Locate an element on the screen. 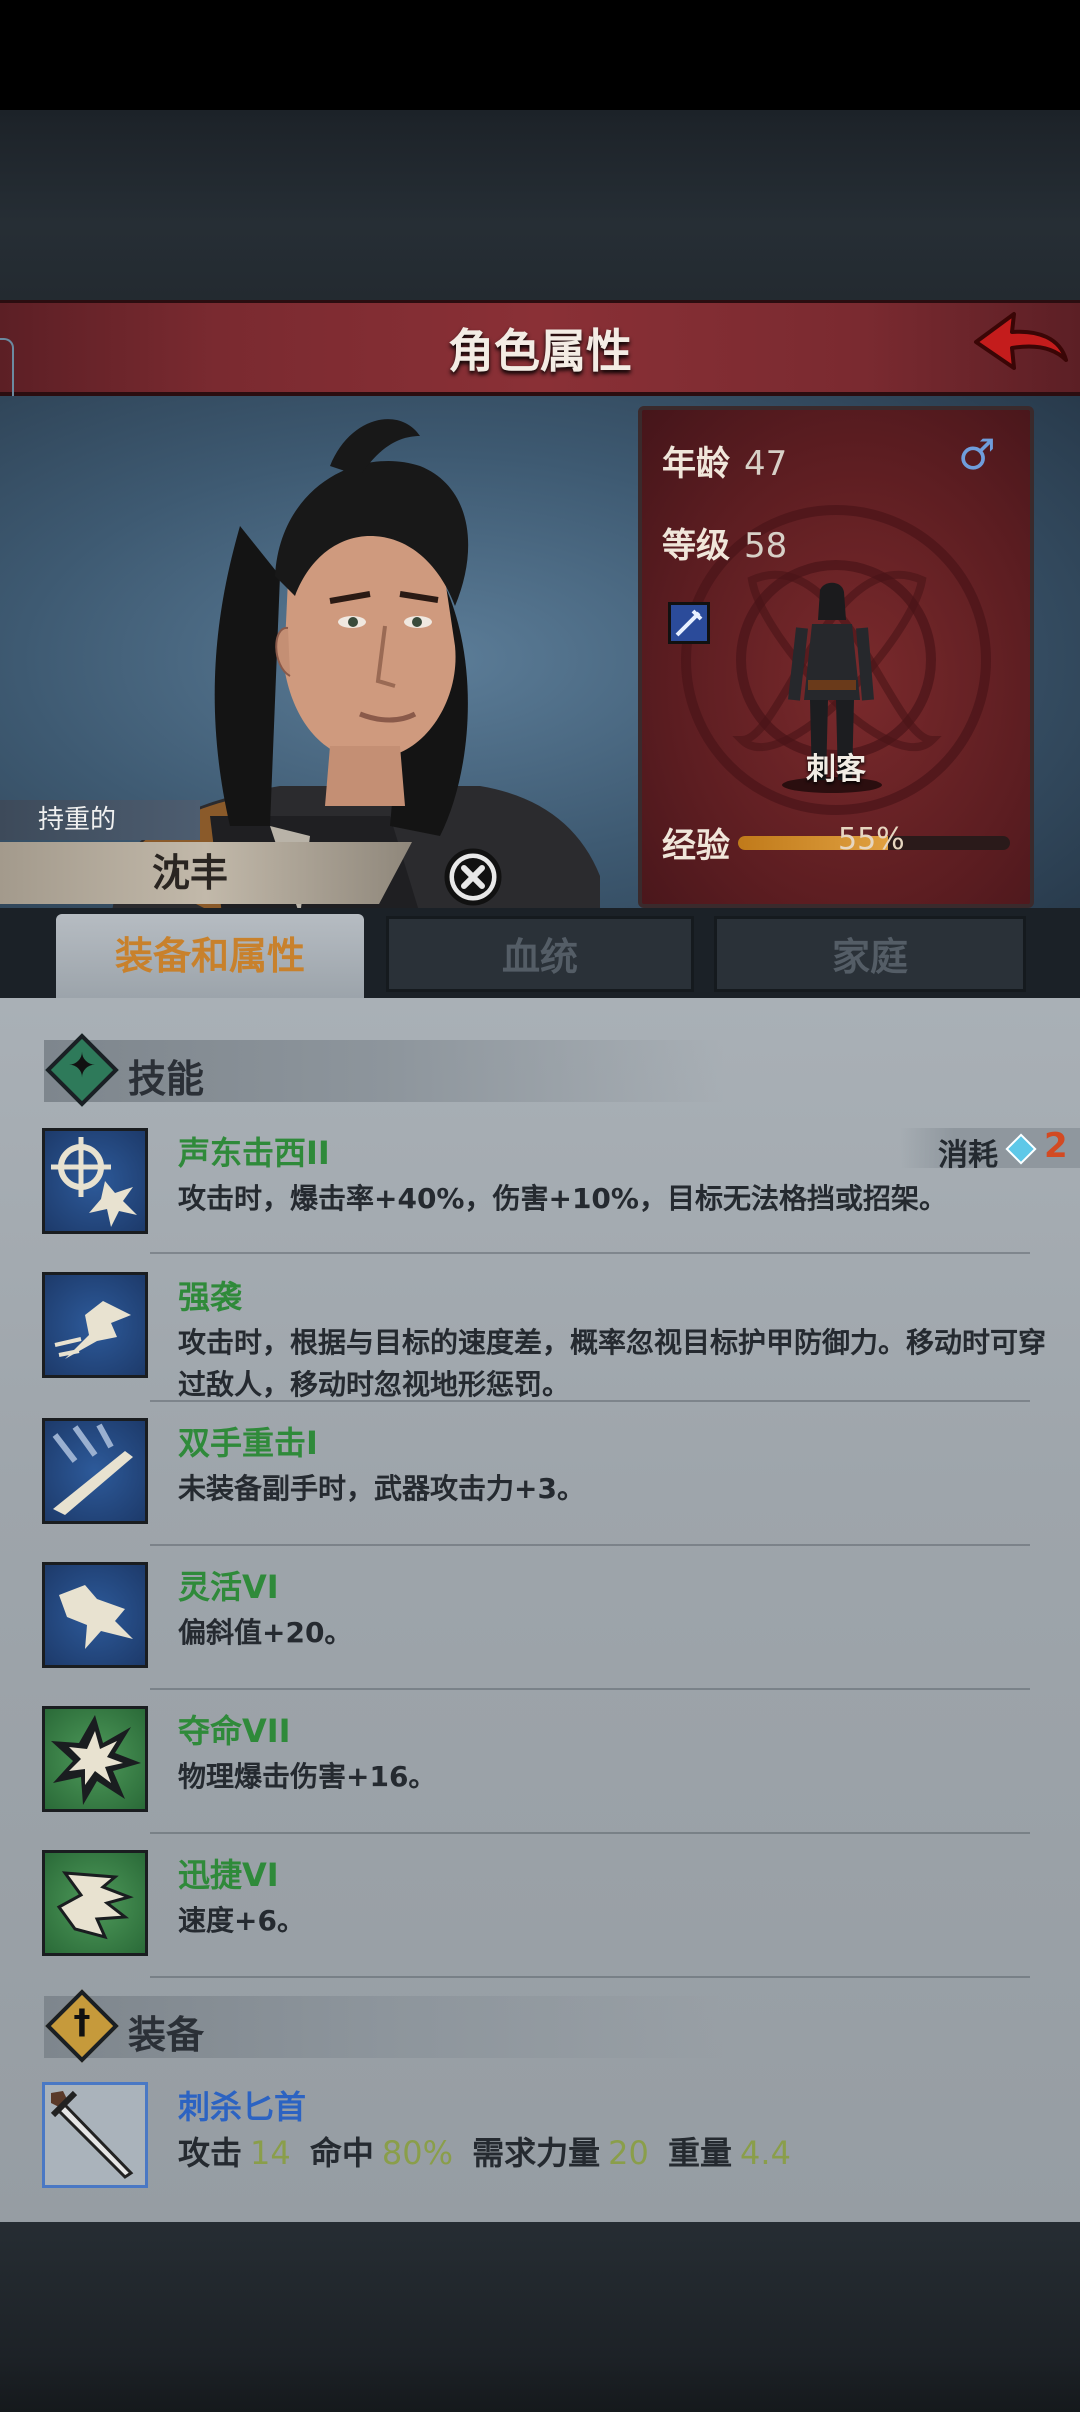  character-trait: 持重的 is located at coordinates (100, 820).